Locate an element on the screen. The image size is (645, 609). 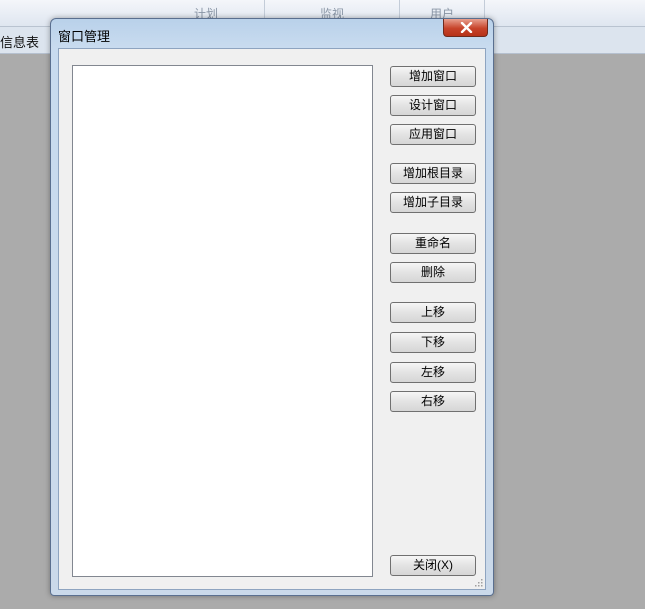
add-root-directory-button: 增加根目录 is located at coordinates (433, 173).